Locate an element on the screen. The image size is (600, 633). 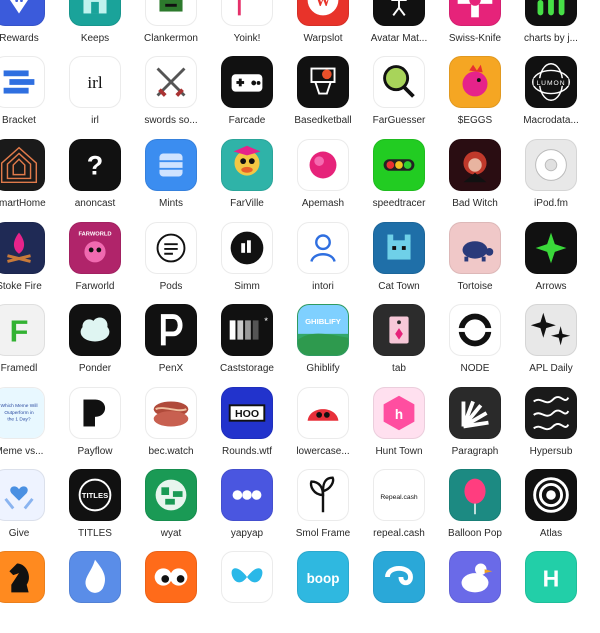
app-tile: PenX is located at coordinates (171, 345).